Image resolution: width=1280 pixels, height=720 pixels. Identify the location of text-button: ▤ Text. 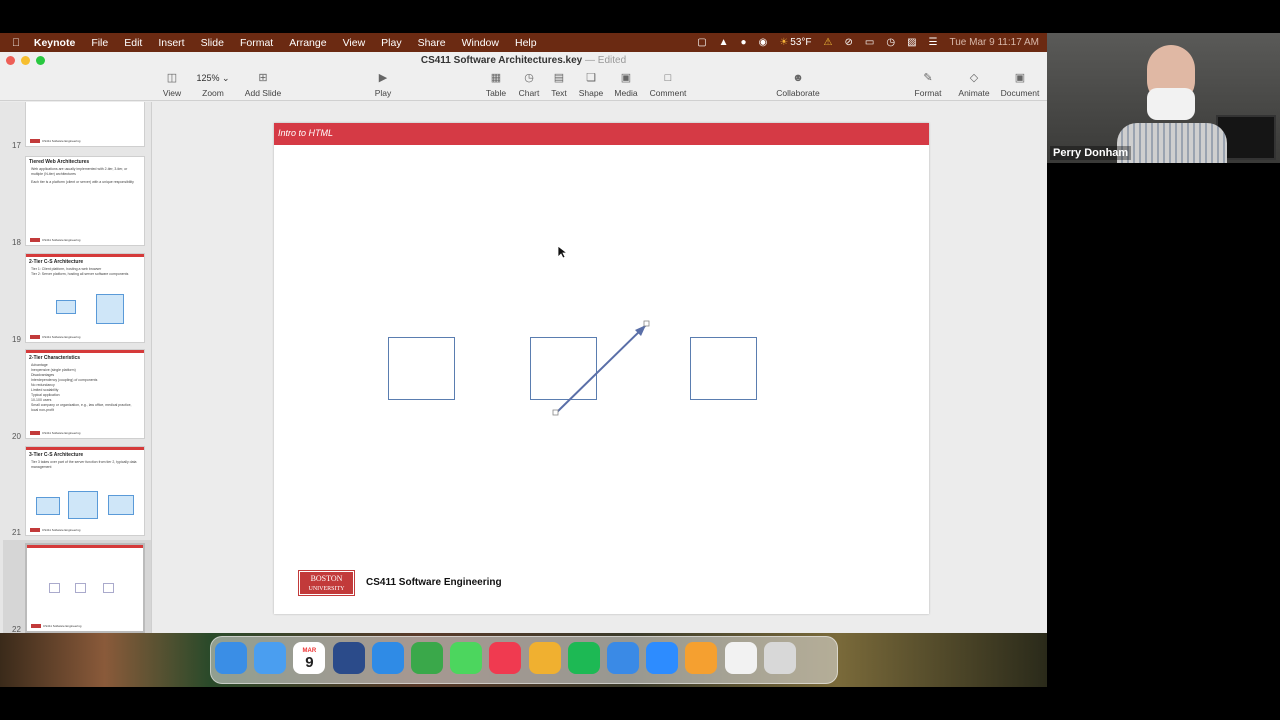
(559, 85).